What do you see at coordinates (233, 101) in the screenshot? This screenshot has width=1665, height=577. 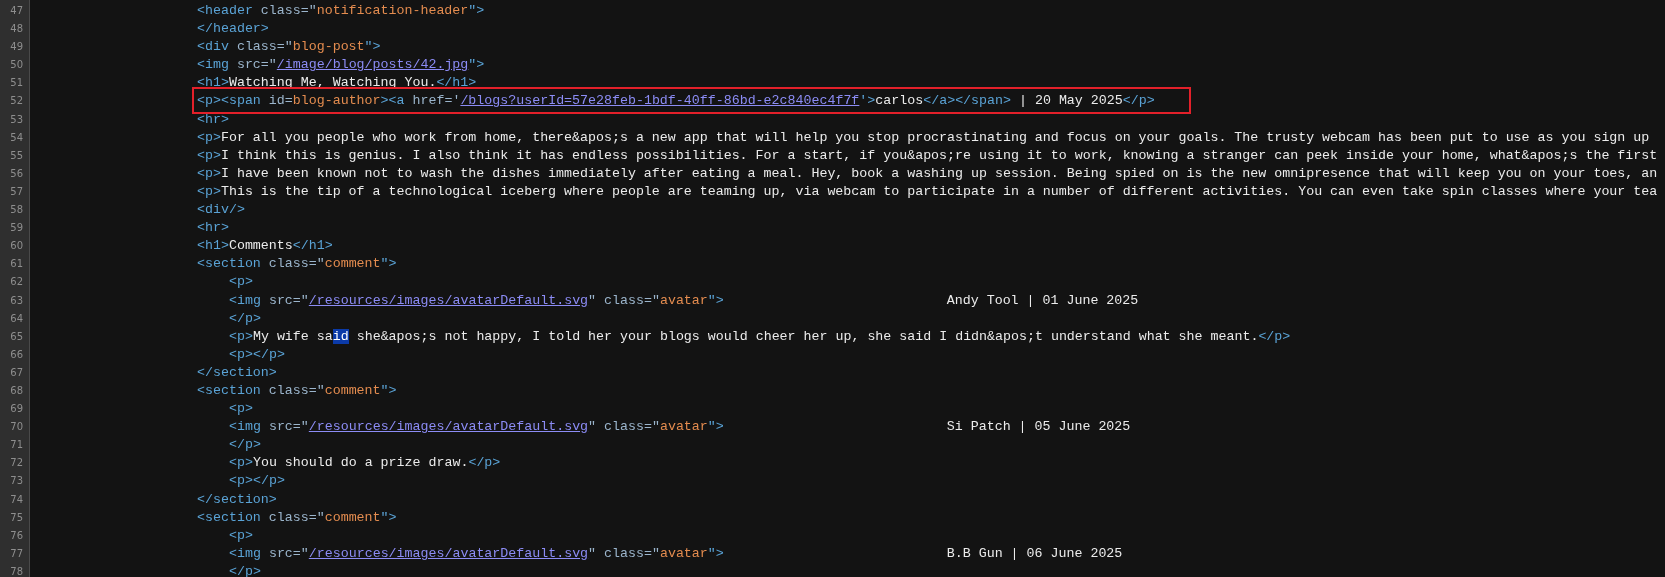 I see `code-tag: <p><span` at bounding box center [233, 101].